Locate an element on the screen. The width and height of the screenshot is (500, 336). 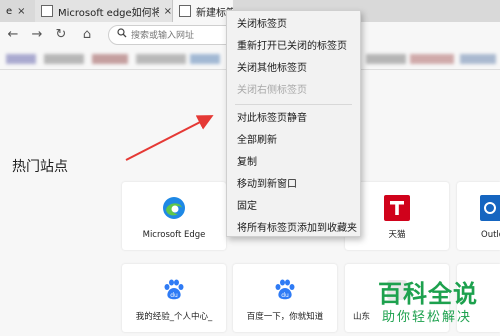
watermark: 百科全说 助你轻松解决 is located at coordinates (434, 303).